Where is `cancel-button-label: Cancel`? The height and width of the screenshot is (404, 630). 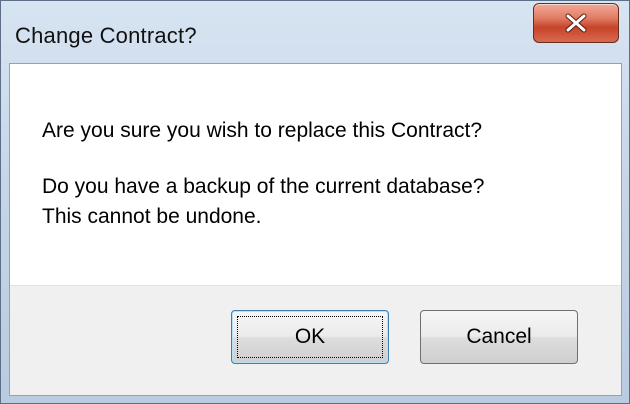
cancel-button-label: Cancel is located at coordinates (499, 336).